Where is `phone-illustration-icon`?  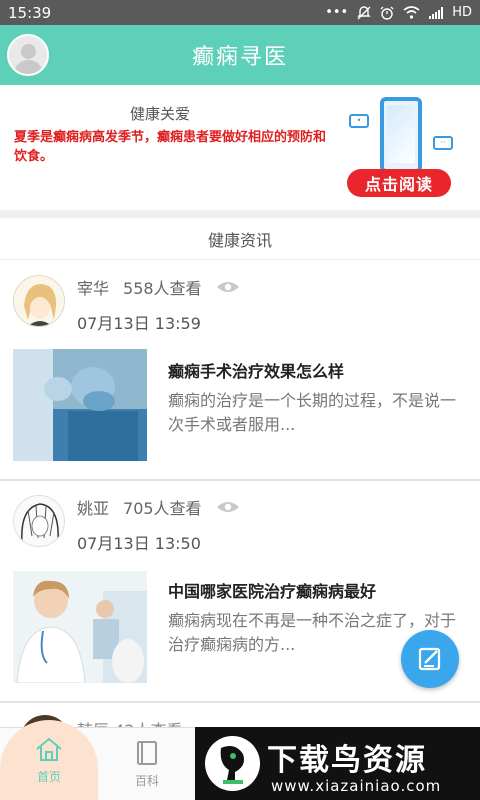 phone-illustration-icon is located at coordinates (401, 135).